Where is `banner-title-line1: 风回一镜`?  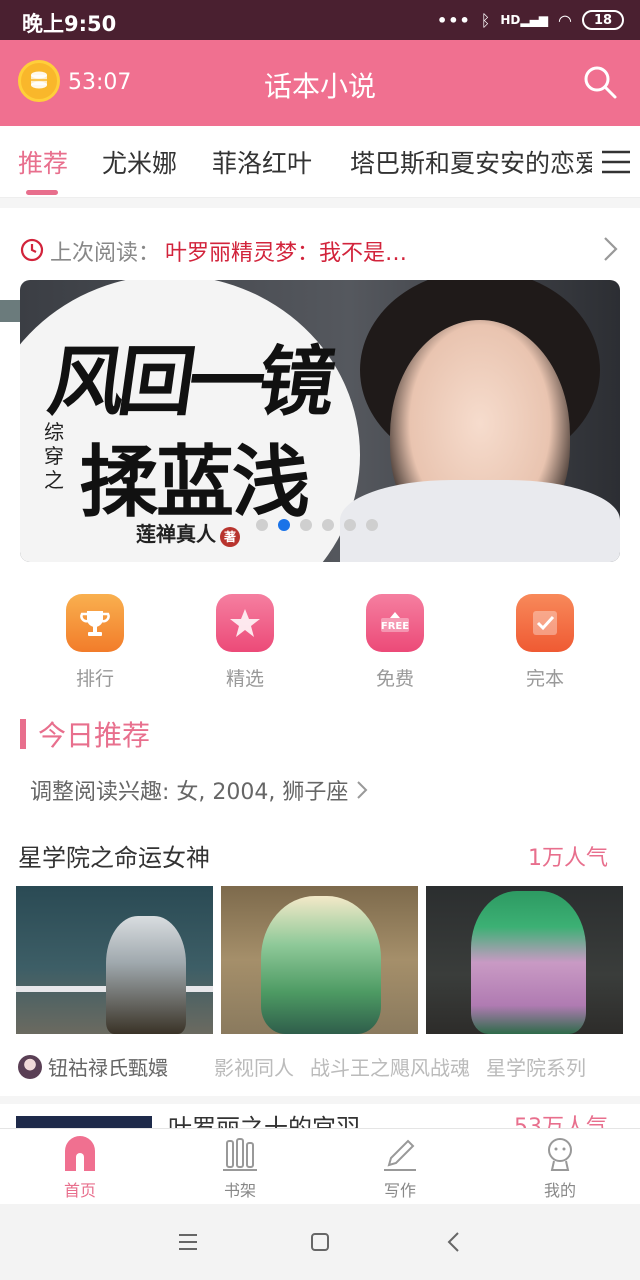
banner-title-line1: 风回一镜 is located at coordinates (189, 381).